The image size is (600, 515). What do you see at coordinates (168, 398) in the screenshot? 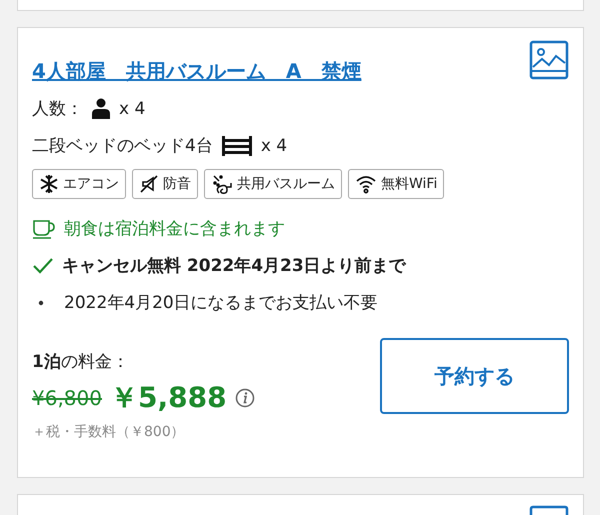
I see `price: ￥5,888` at bounding box center [168, 398].